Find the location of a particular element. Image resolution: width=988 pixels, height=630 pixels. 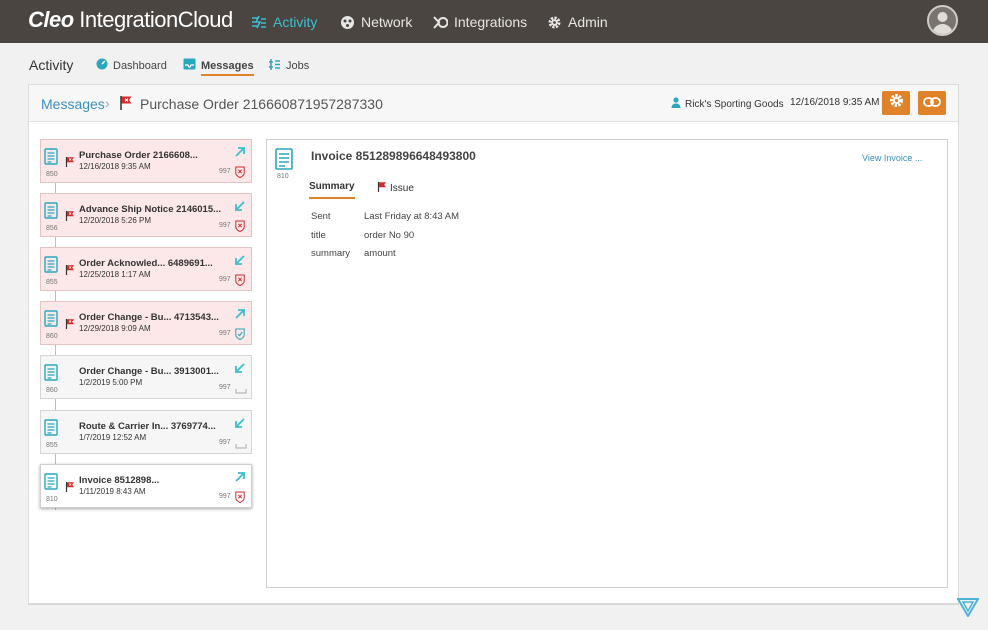

header-date: 12/16/2018 9:35 AM is located at coordinates (835, 102).